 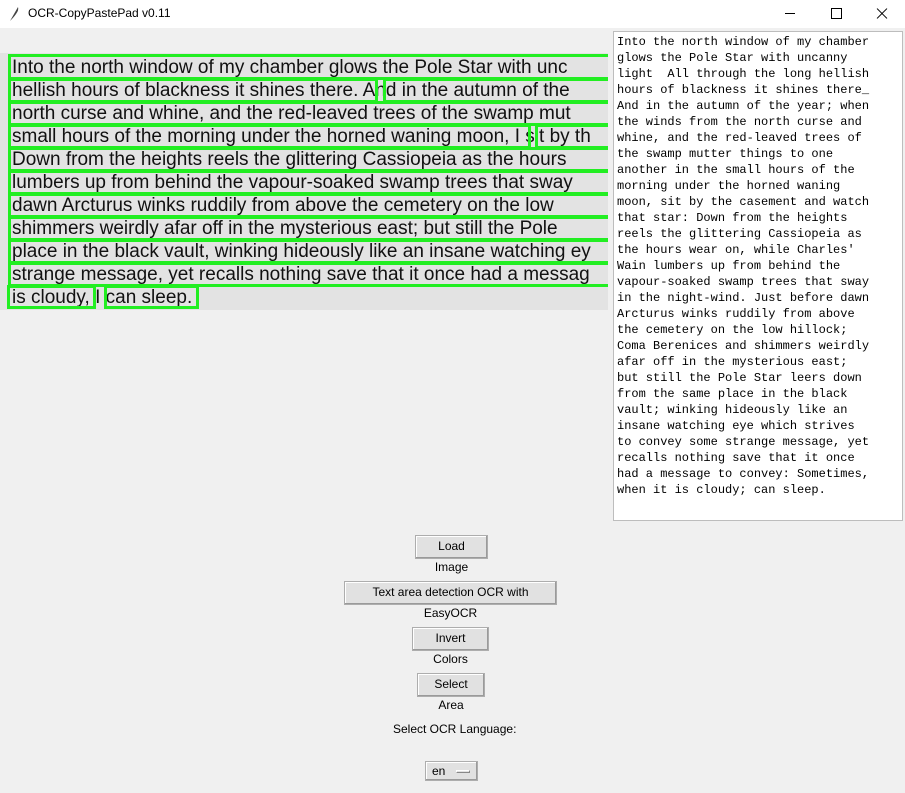 I want to click on ocr-output-line: the swamp mutter things to one, so click(x=725, y=154).